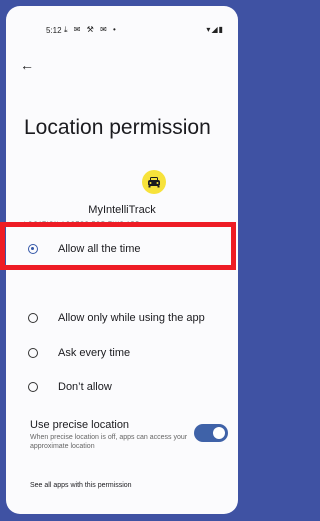 This screenshot has width=320, height=521. What do you see at coordinates (122, 23) in the screenshot?
I see `status-bar: 5:12 ⤓ ✉ ⚒ ✉ • ▾◢▮` at bounding box center [122, 23].